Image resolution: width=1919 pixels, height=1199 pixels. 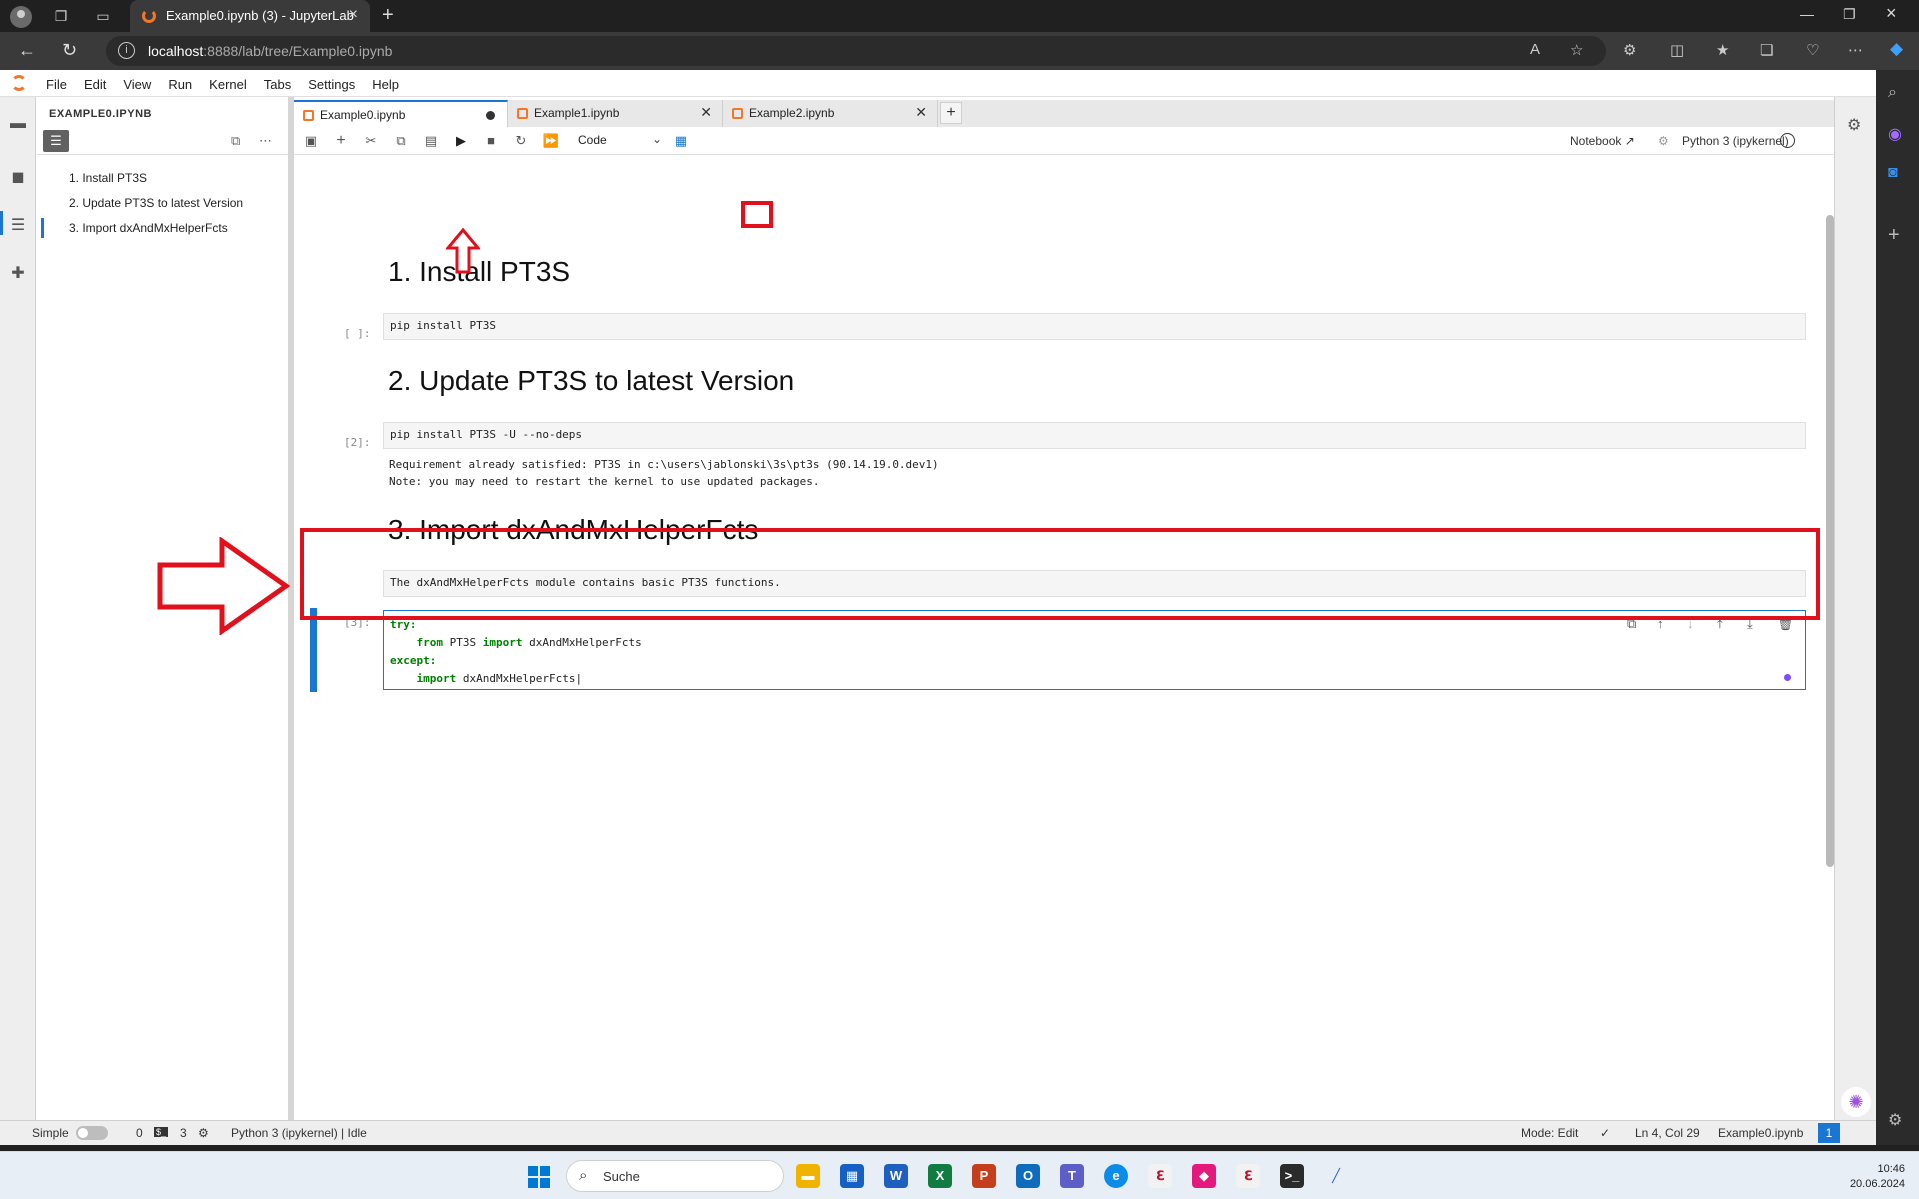 What do you see at coordinates (156, 203) in the screenshot?
I see `toc-item: 2. Update PT3S to latest Version` at bounding box center [156, 203].